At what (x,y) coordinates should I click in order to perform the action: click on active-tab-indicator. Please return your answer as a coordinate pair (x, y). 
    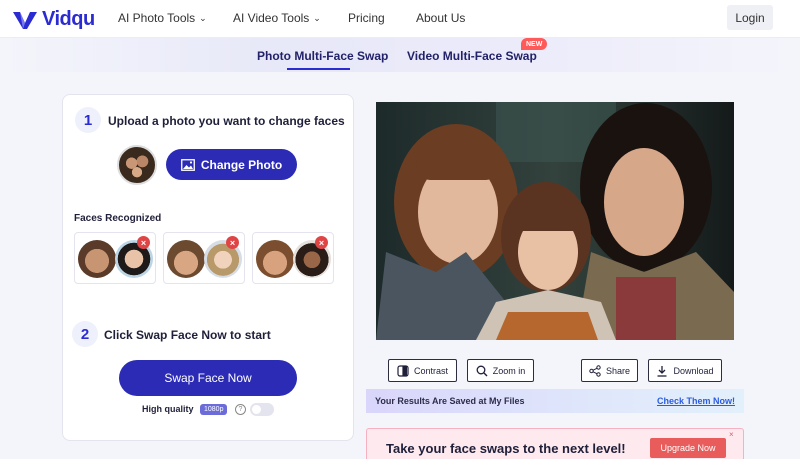
    Looking at the image, I should click on (318, 69).